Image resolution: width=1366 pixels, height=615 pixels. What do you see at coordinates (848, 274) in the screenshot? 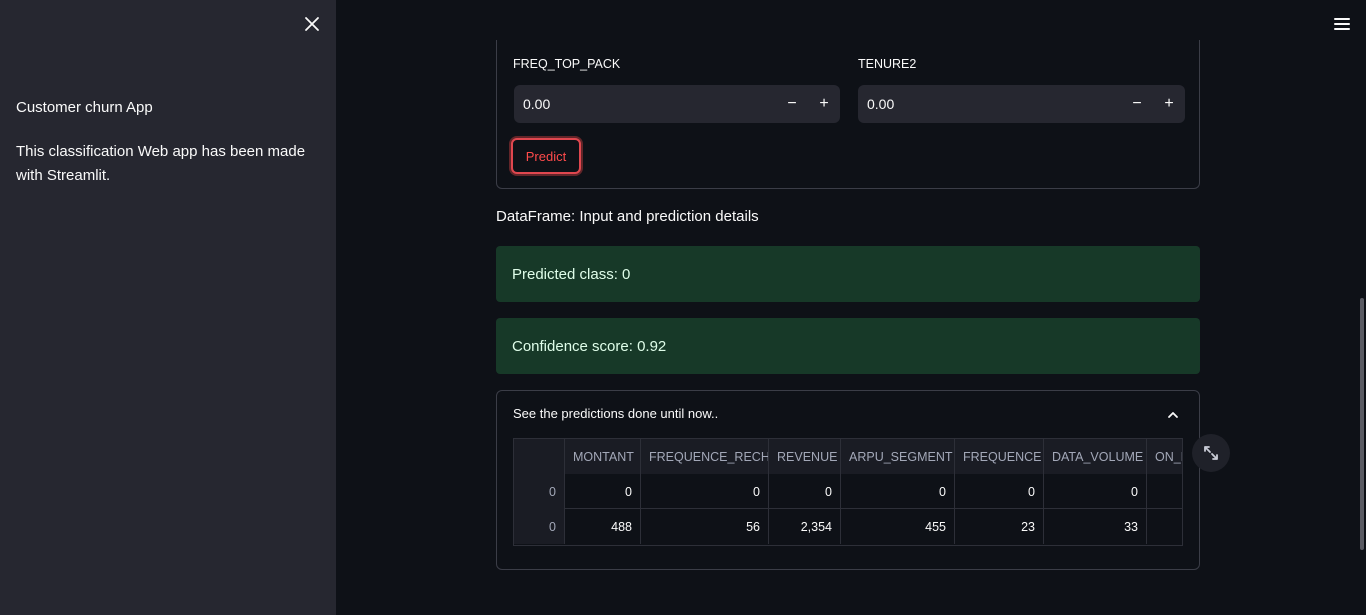
I see `predicted-class-alert: Predicted class: 0` at bounding box center [848, 274].